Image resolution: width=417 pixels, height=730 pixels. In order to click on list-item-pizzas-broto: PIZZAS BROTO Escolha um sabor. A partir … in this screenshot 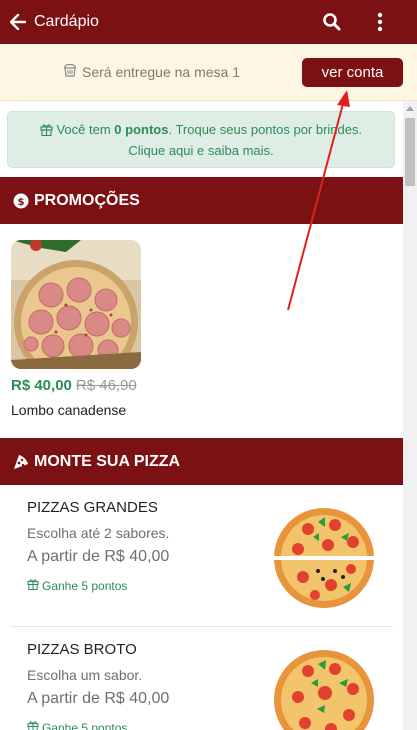, I will do `click(201, 678)`.